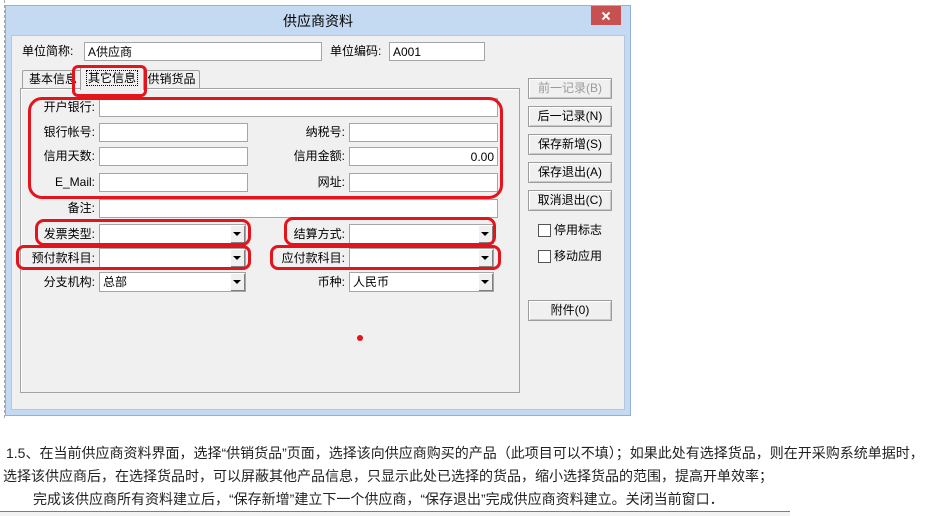  I want to click on remark-label: 备注:, so click(81, 208).